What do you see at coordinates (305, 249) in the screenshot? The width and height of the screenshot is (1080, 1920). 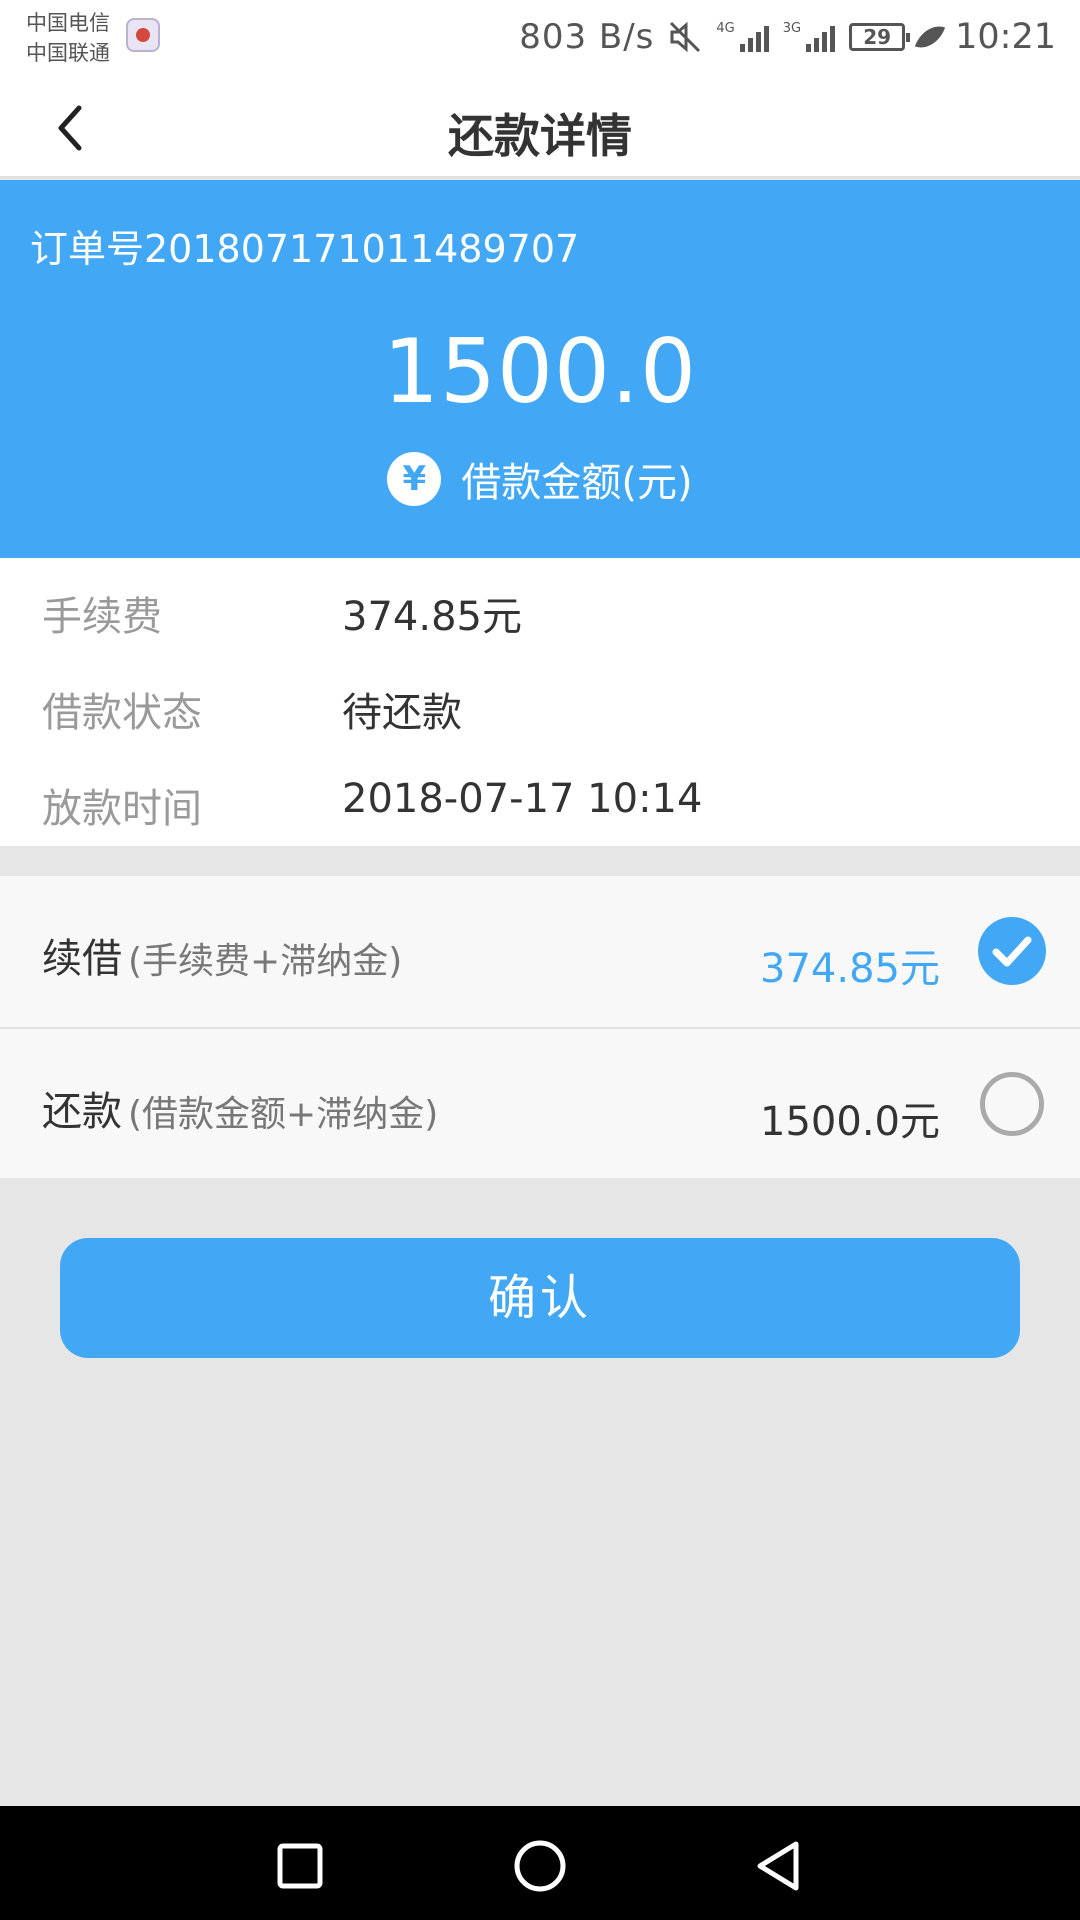 I see `order-number: 订单号20180717101148970​7` at bounding box center [305, 249].